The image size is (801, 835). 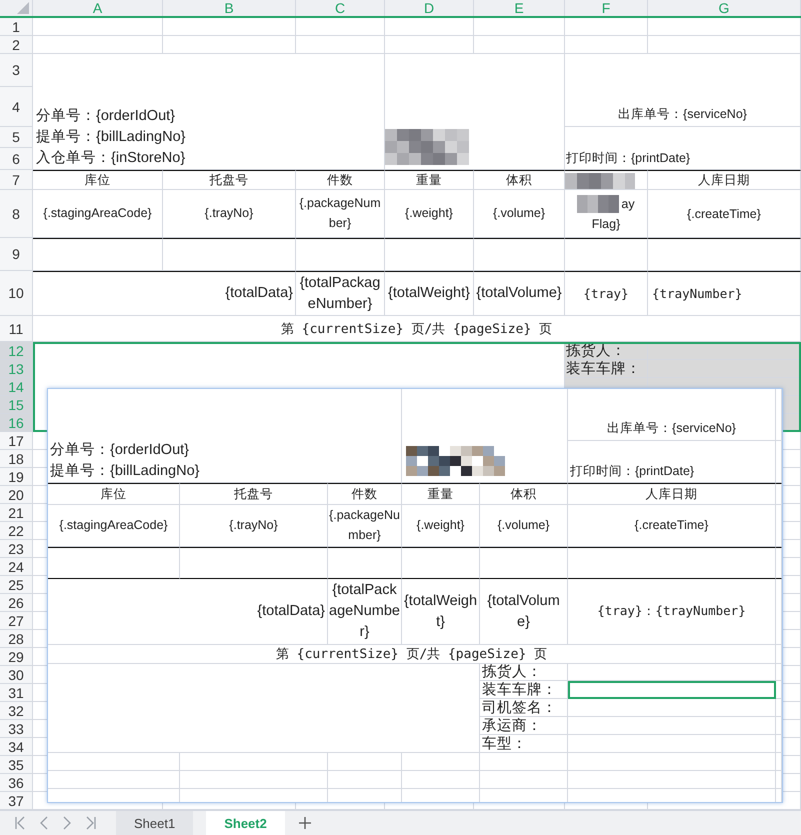 What do you see at coordinates (524, 708) in the screenshot?
I see `table-cell: 司机签名：` at bounding box center [524, 708].